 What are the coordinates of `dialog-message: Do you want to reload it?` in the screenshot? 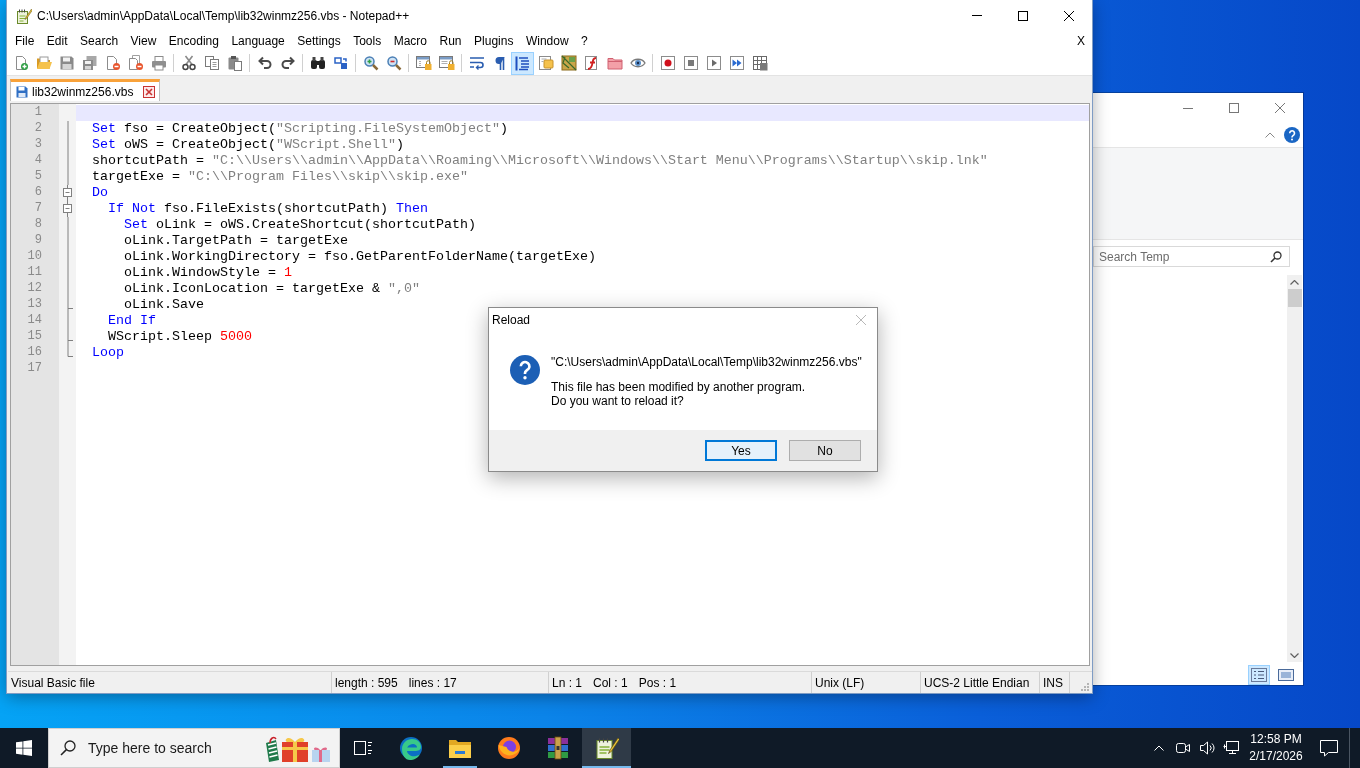 It's located at (618, 401).